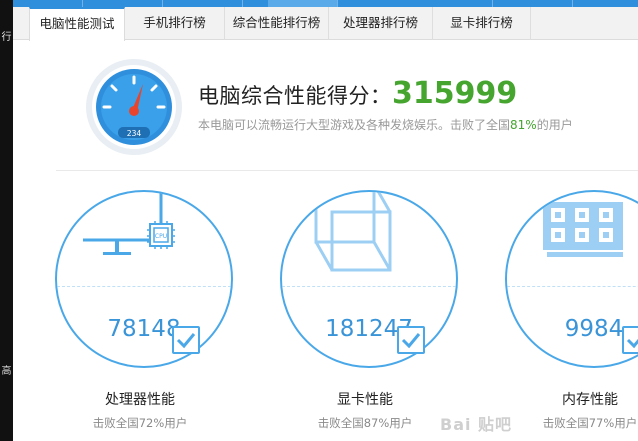 The width and height of the screenshot is (638, 441). What do you see at coordinates (365, 400) in the screenshot?
I see `gpu-card-title: 显卡性能` at bounding box center [365, 400].